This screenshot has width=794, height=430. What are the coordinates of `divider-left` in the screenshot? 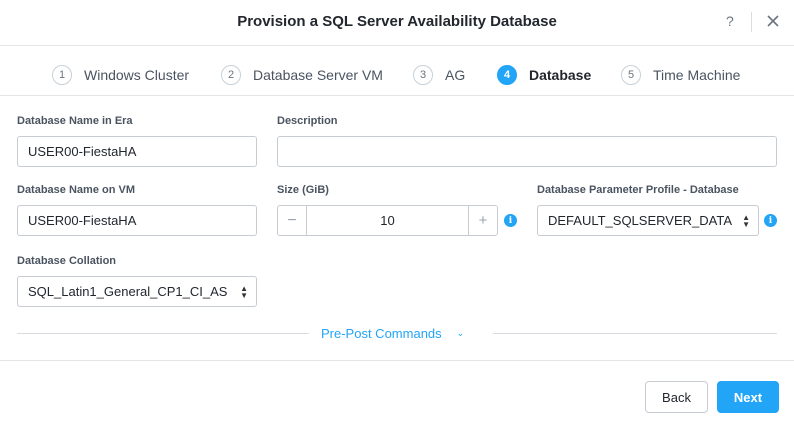 It's located at (163, 333).